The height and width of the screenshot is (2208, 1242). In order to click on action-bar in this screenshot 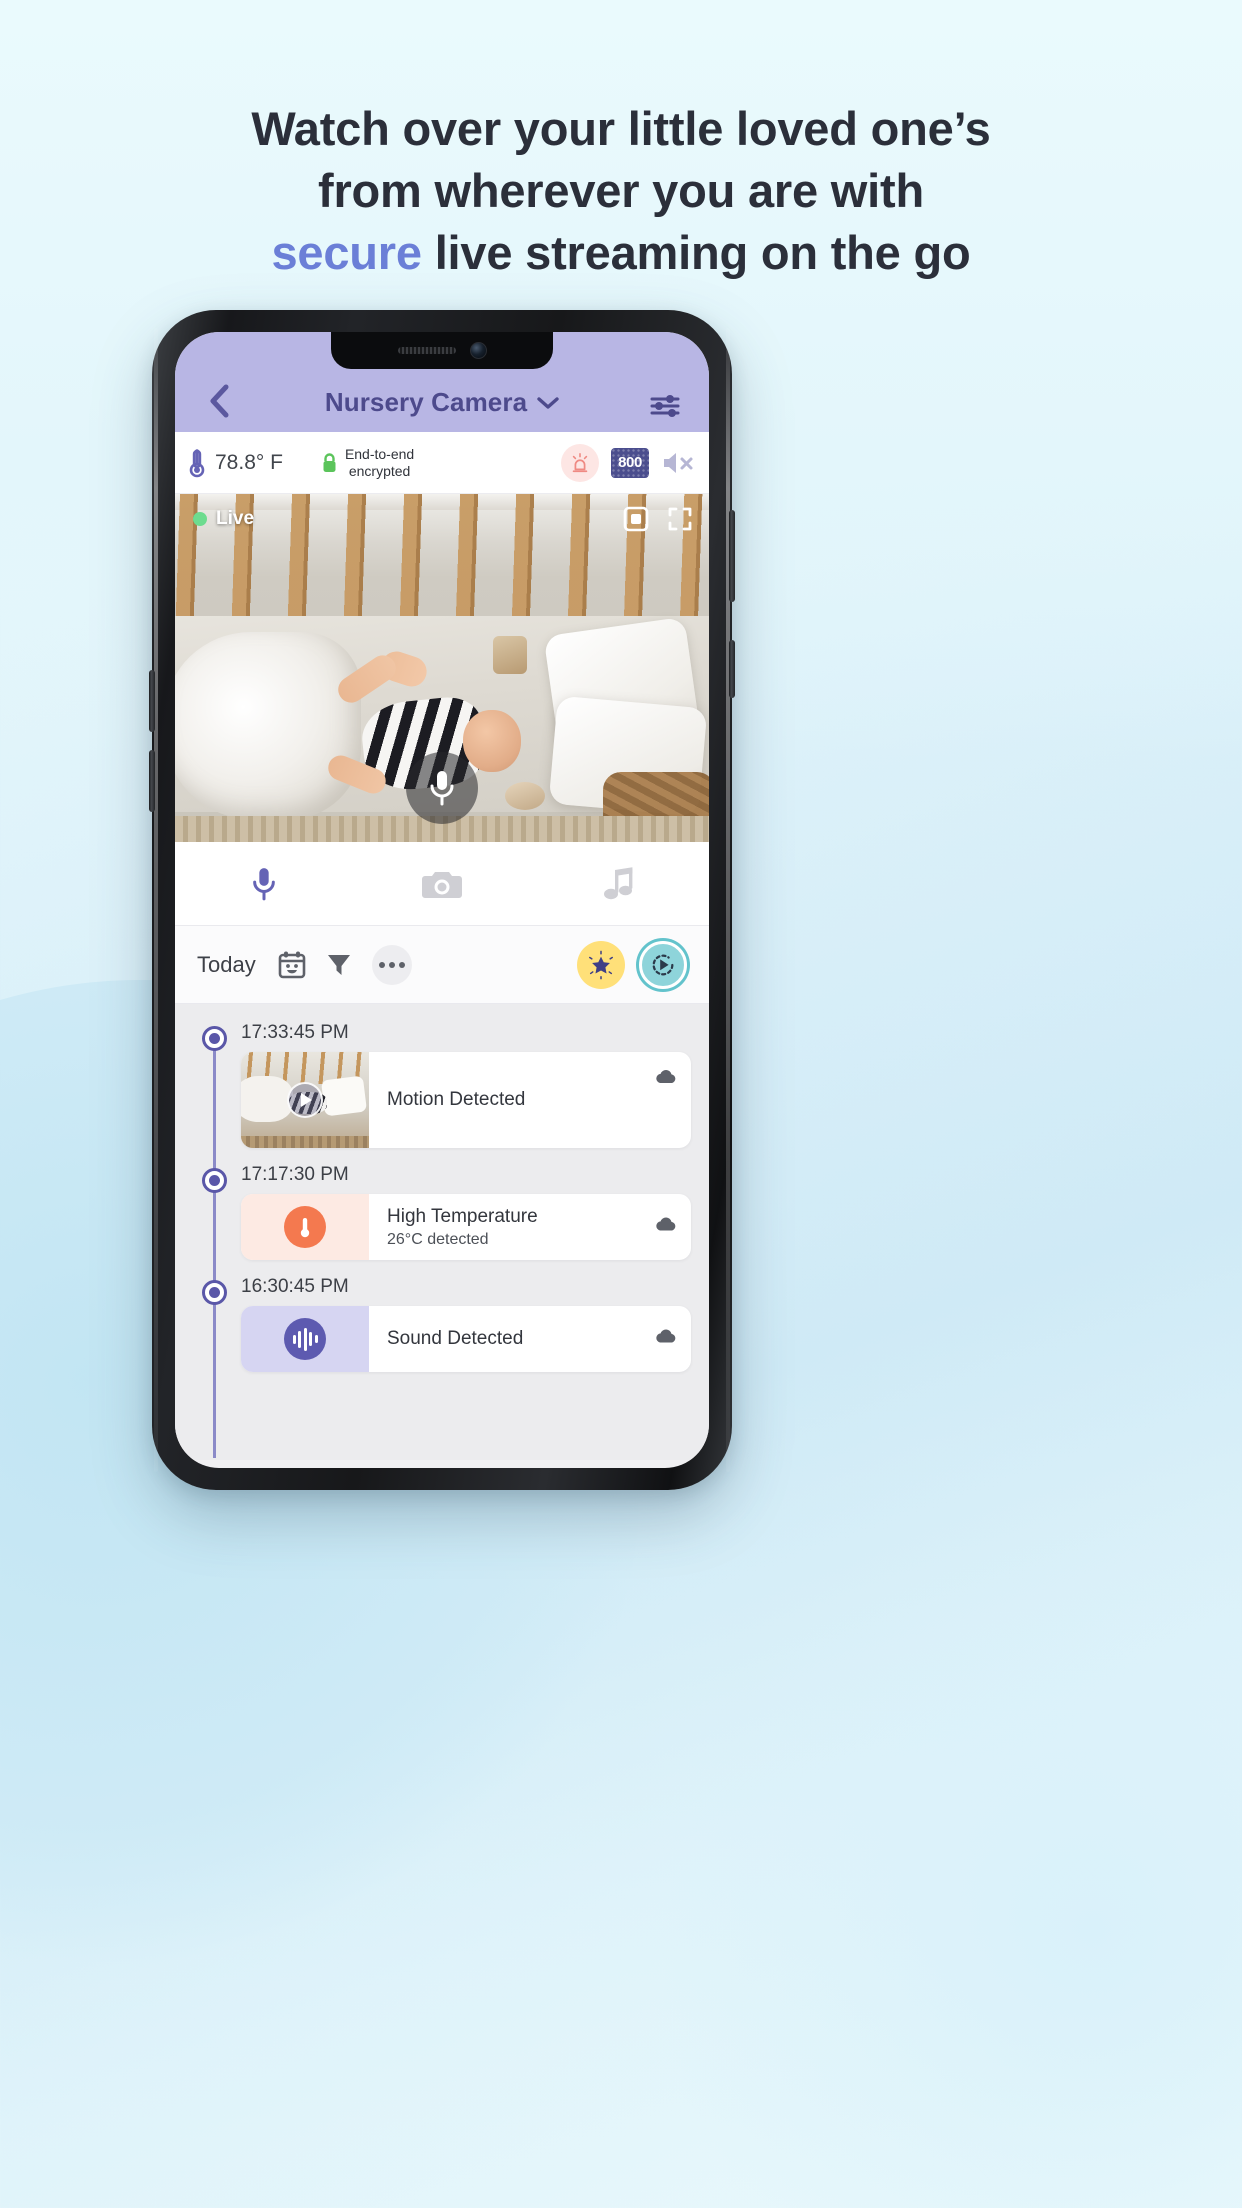, I will do `click(442, 884)`.